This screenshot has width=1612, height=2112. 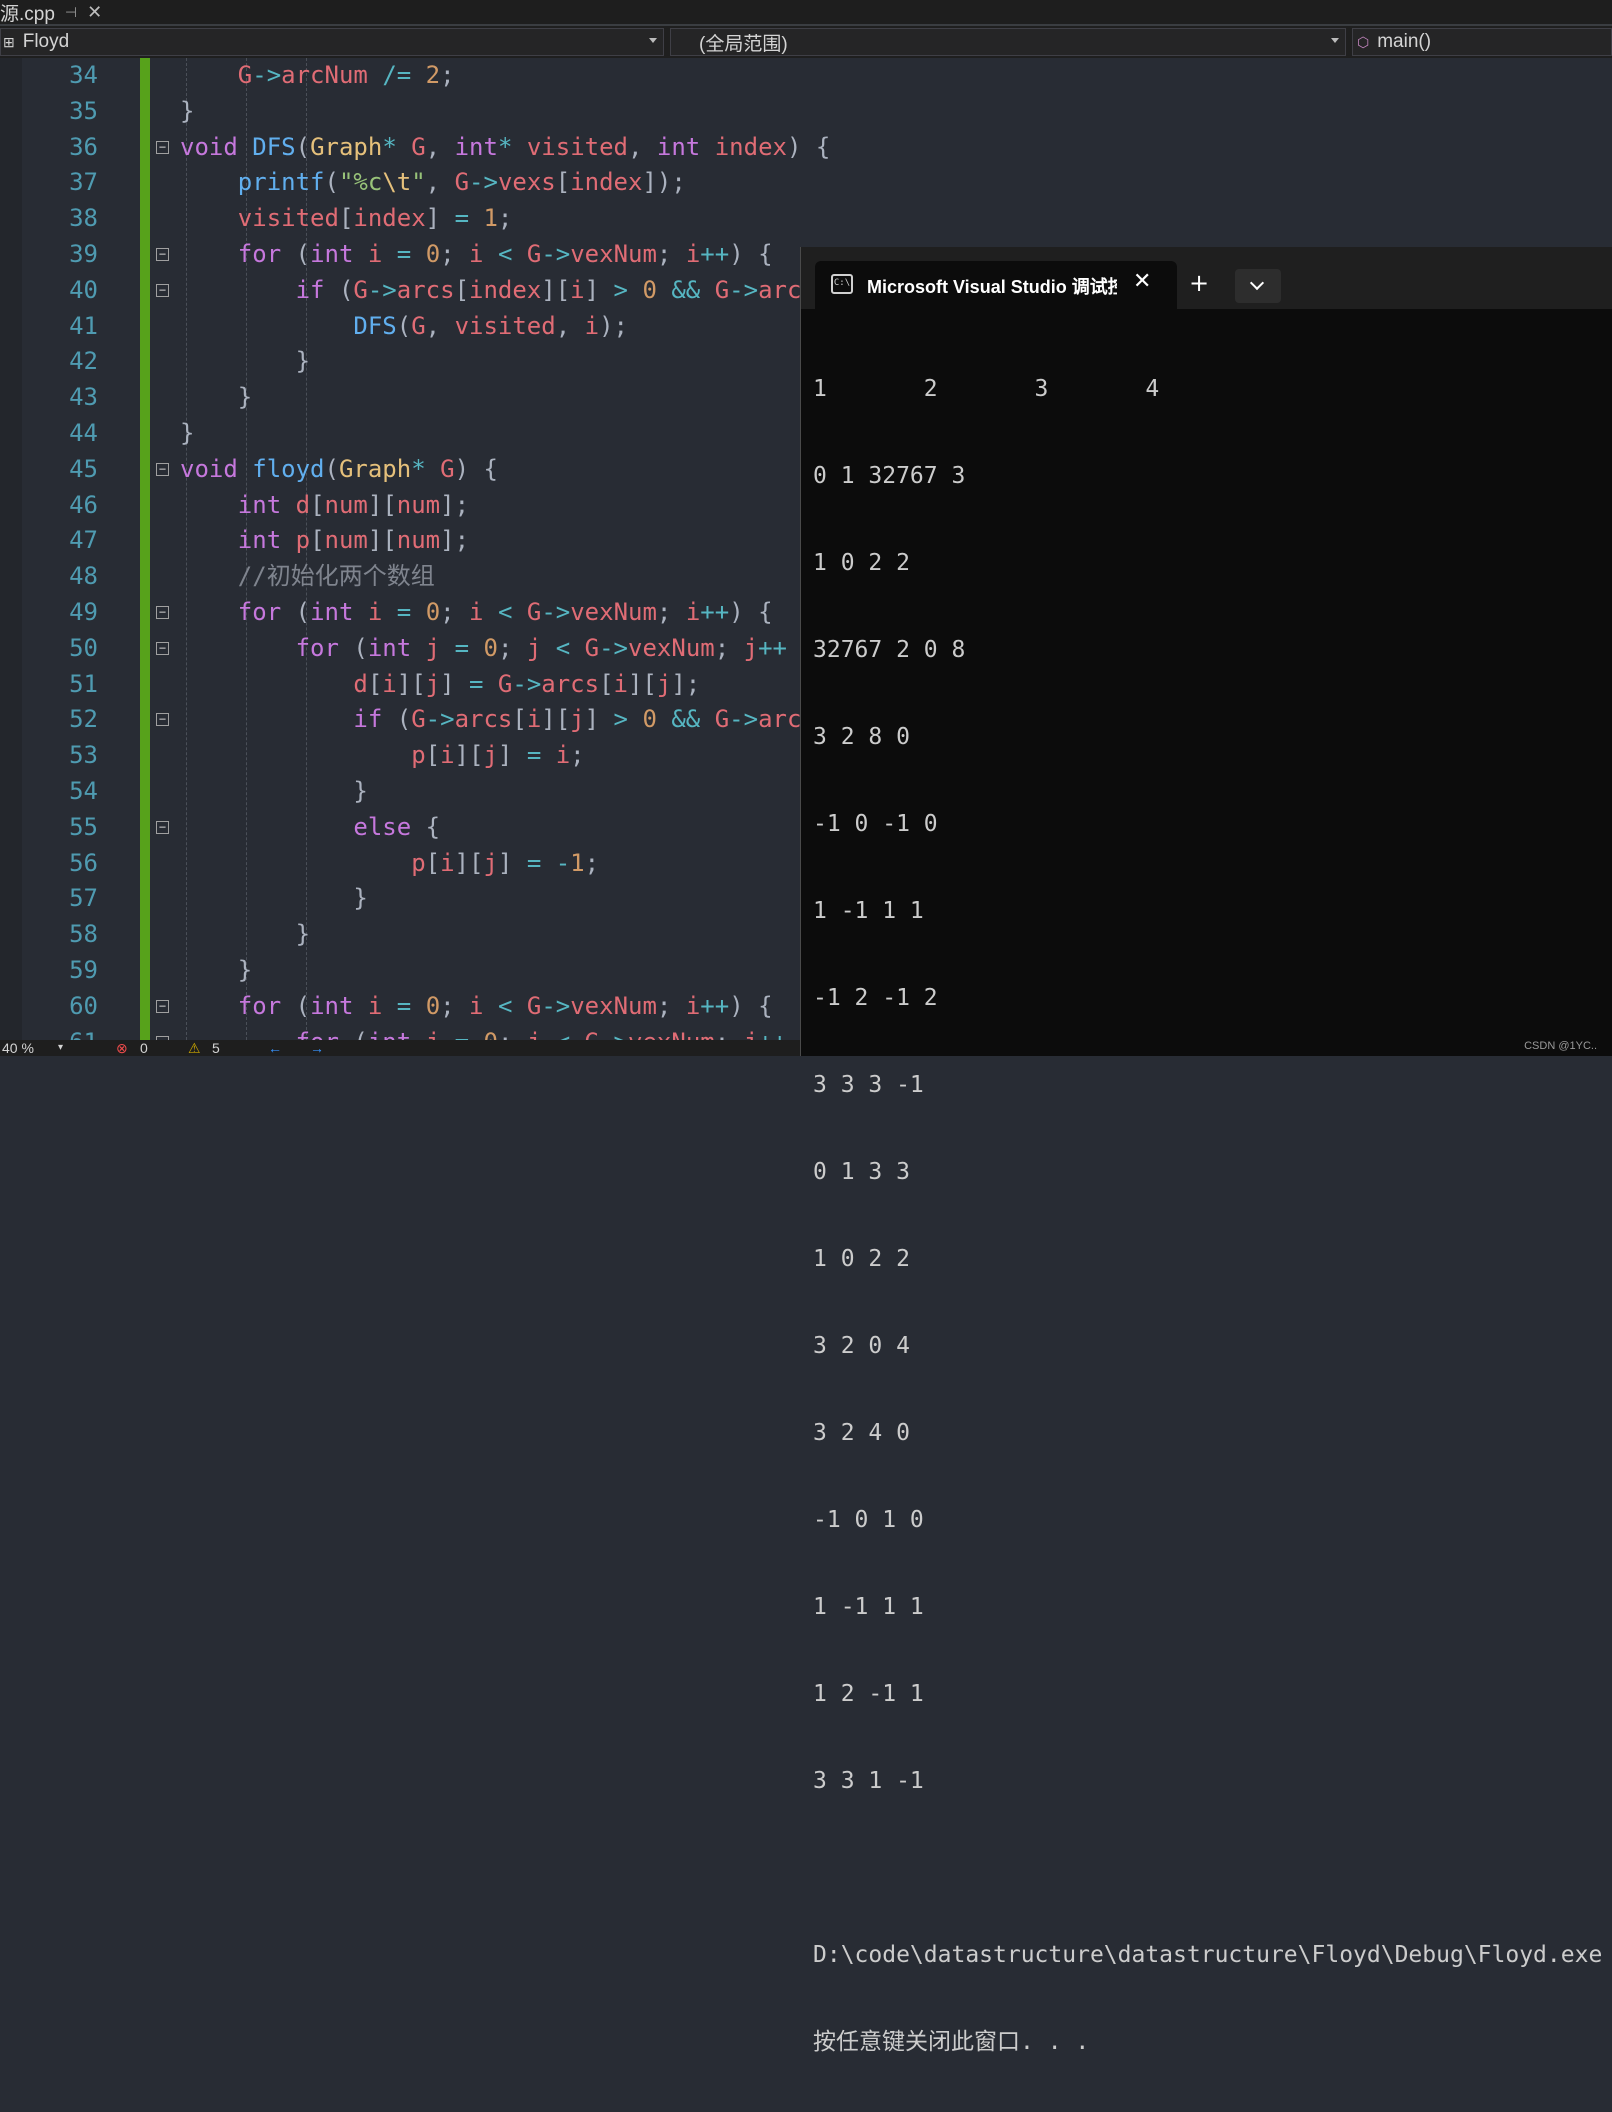 What do you see at coordinates (83, 218) in the screenshot?
I see `line-number: 38` at bounding box center [83, 218].